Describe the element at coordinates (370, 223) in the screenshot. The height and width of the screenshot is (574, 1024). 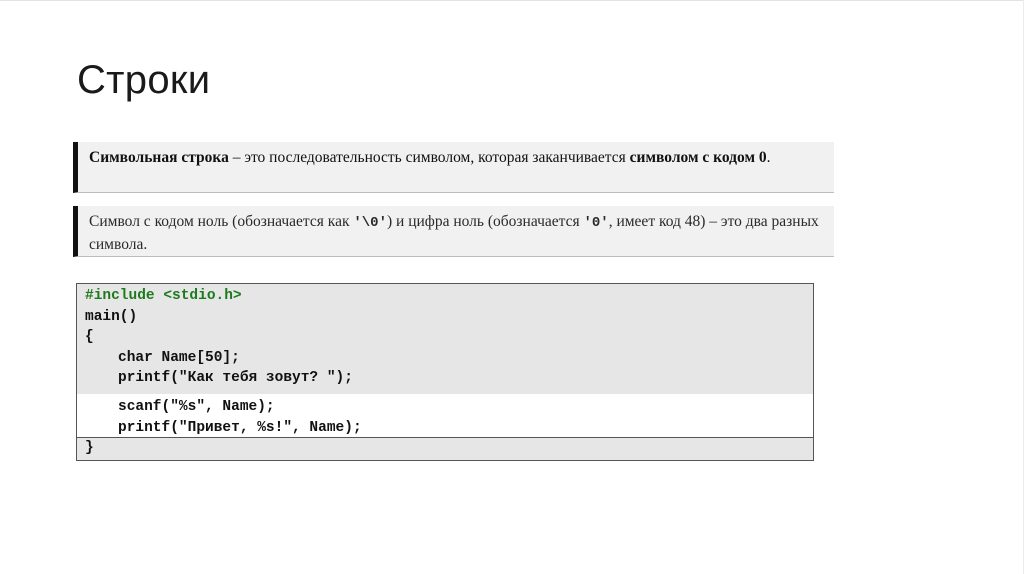
I see `note-code-null-char: '\0'` at that location.